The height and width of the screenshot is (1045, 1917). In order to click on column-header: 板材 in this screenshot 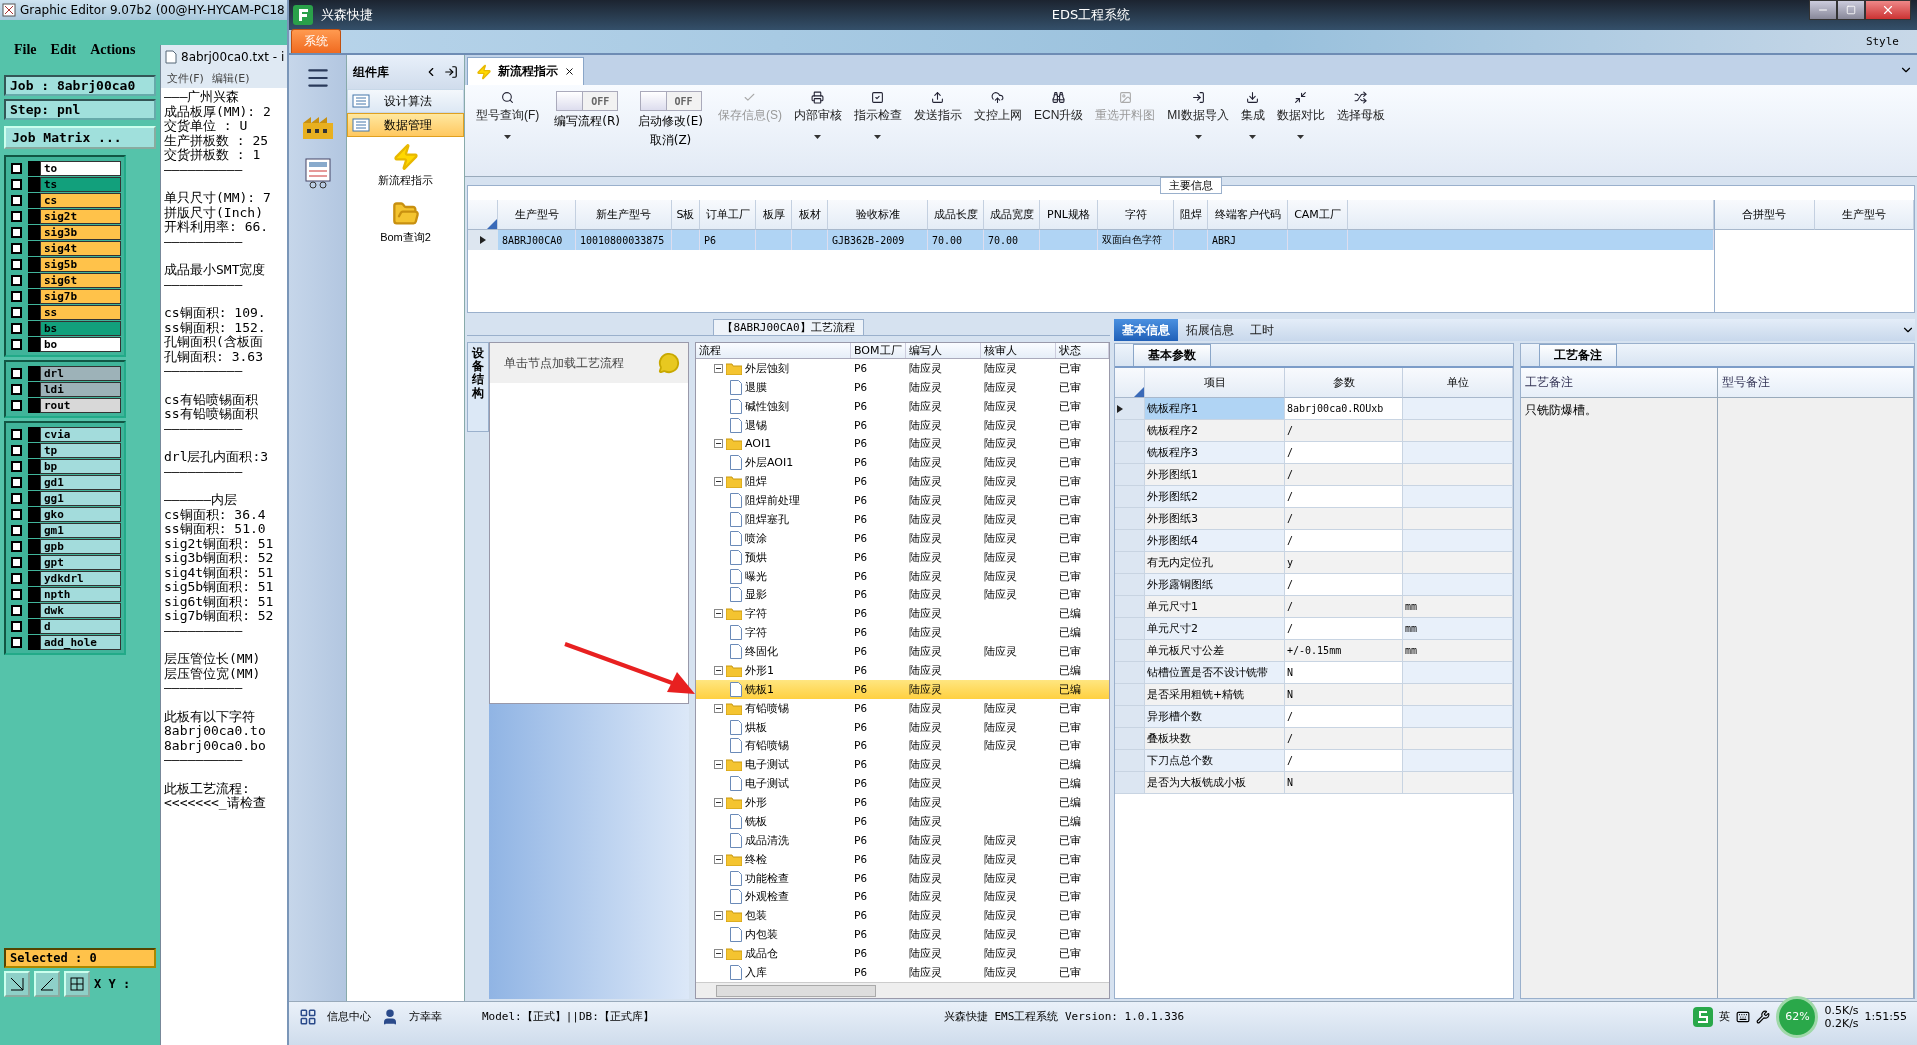, I will do `click(810, 215)`.